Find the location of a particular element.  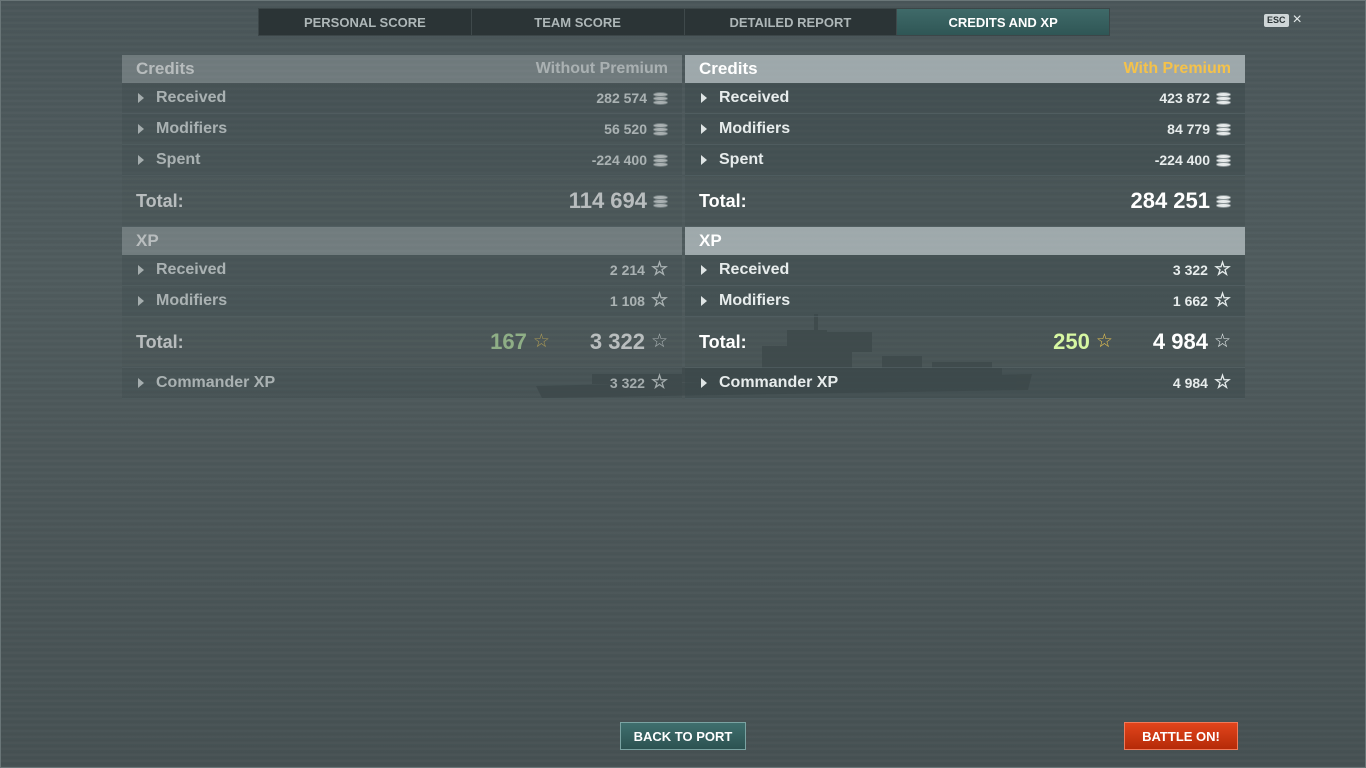

free-xp-value: 167 is located at coordinates (508, 341).